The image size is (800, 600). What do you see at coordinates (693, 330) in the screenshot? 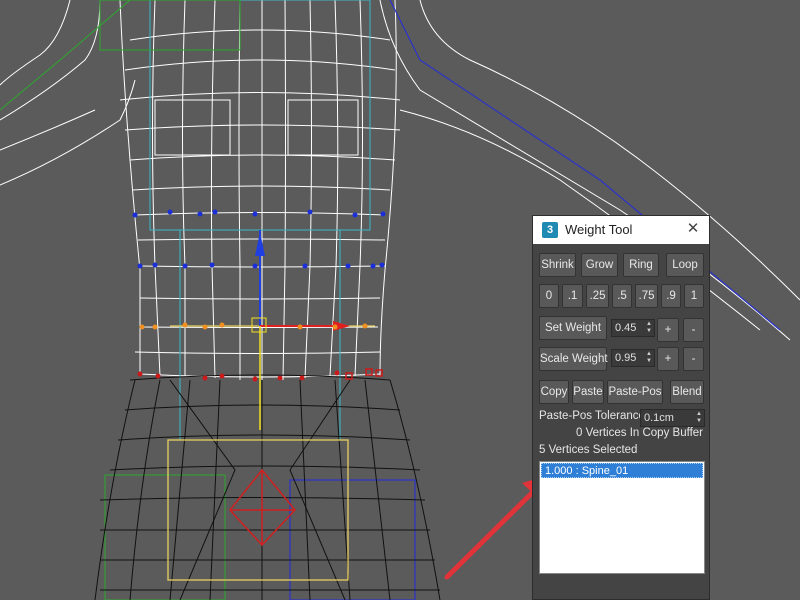
I see `set-weight-minus-button: -` at bounding box center [693, 330].